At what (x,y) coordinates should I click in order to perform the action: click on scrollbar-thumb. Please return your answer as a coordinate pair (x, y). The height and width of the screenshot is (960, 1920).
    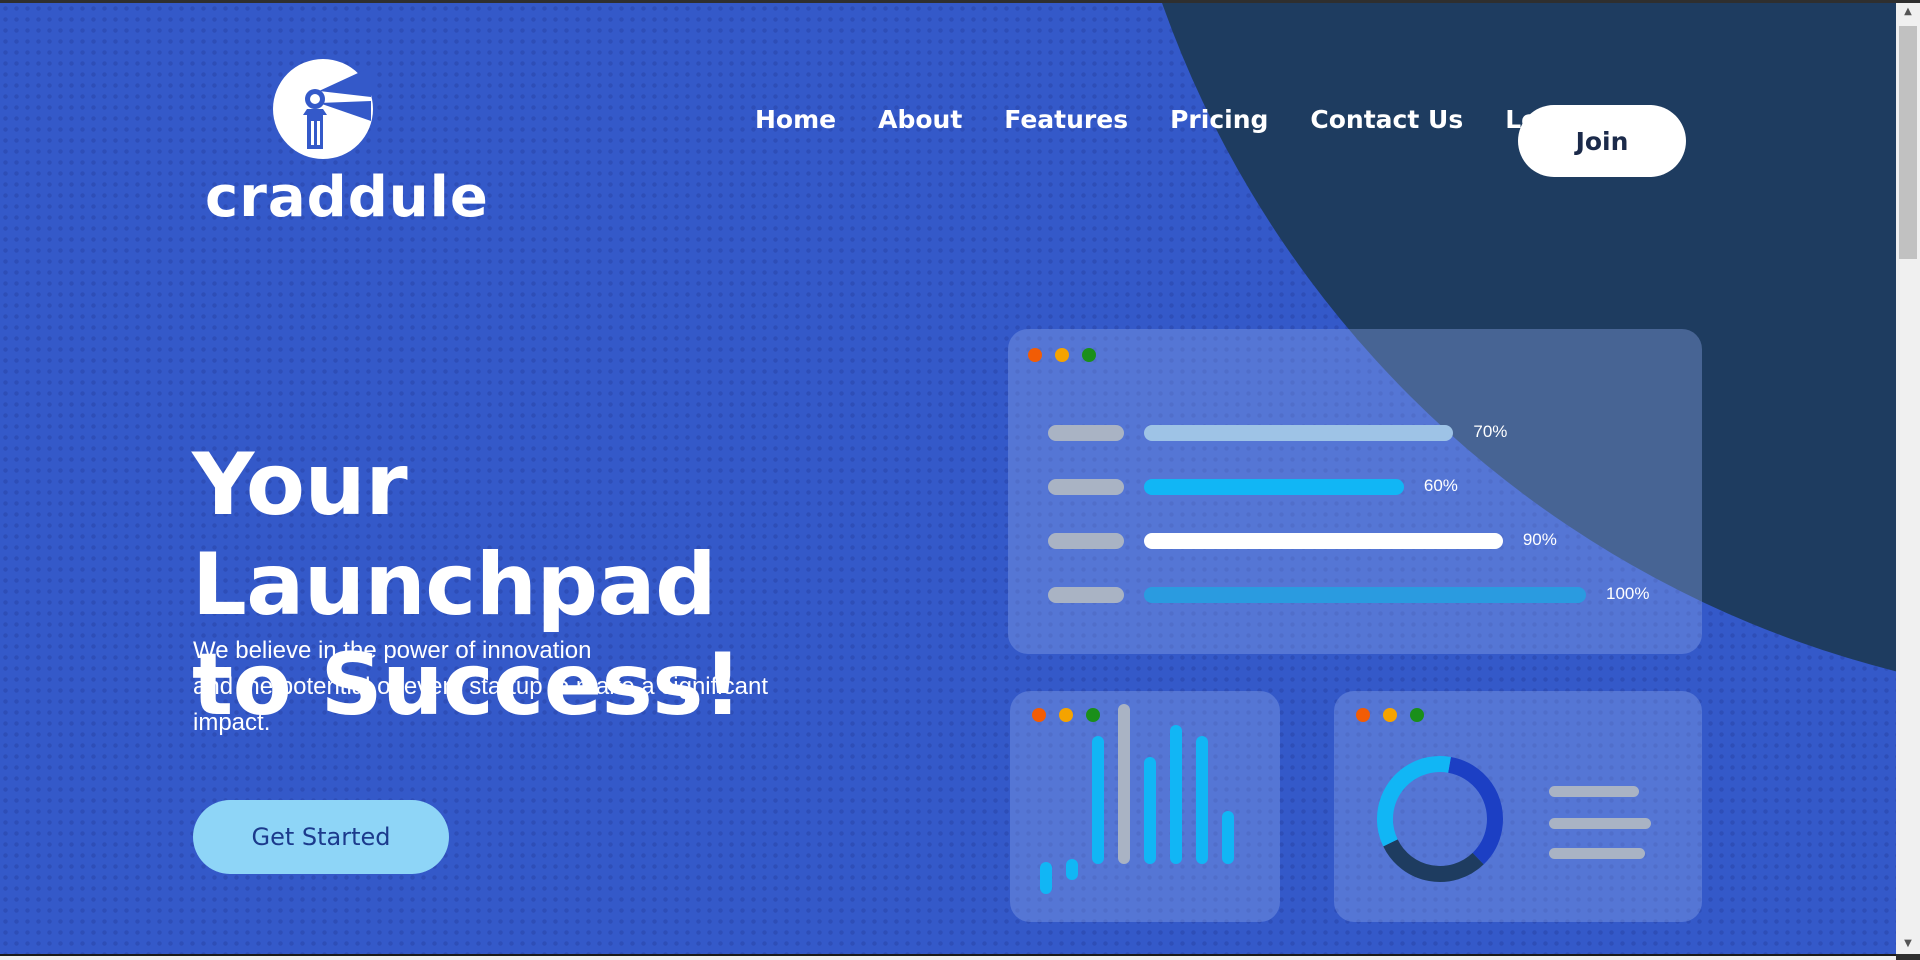
    Looking at the image, I should click on (1908, 142).